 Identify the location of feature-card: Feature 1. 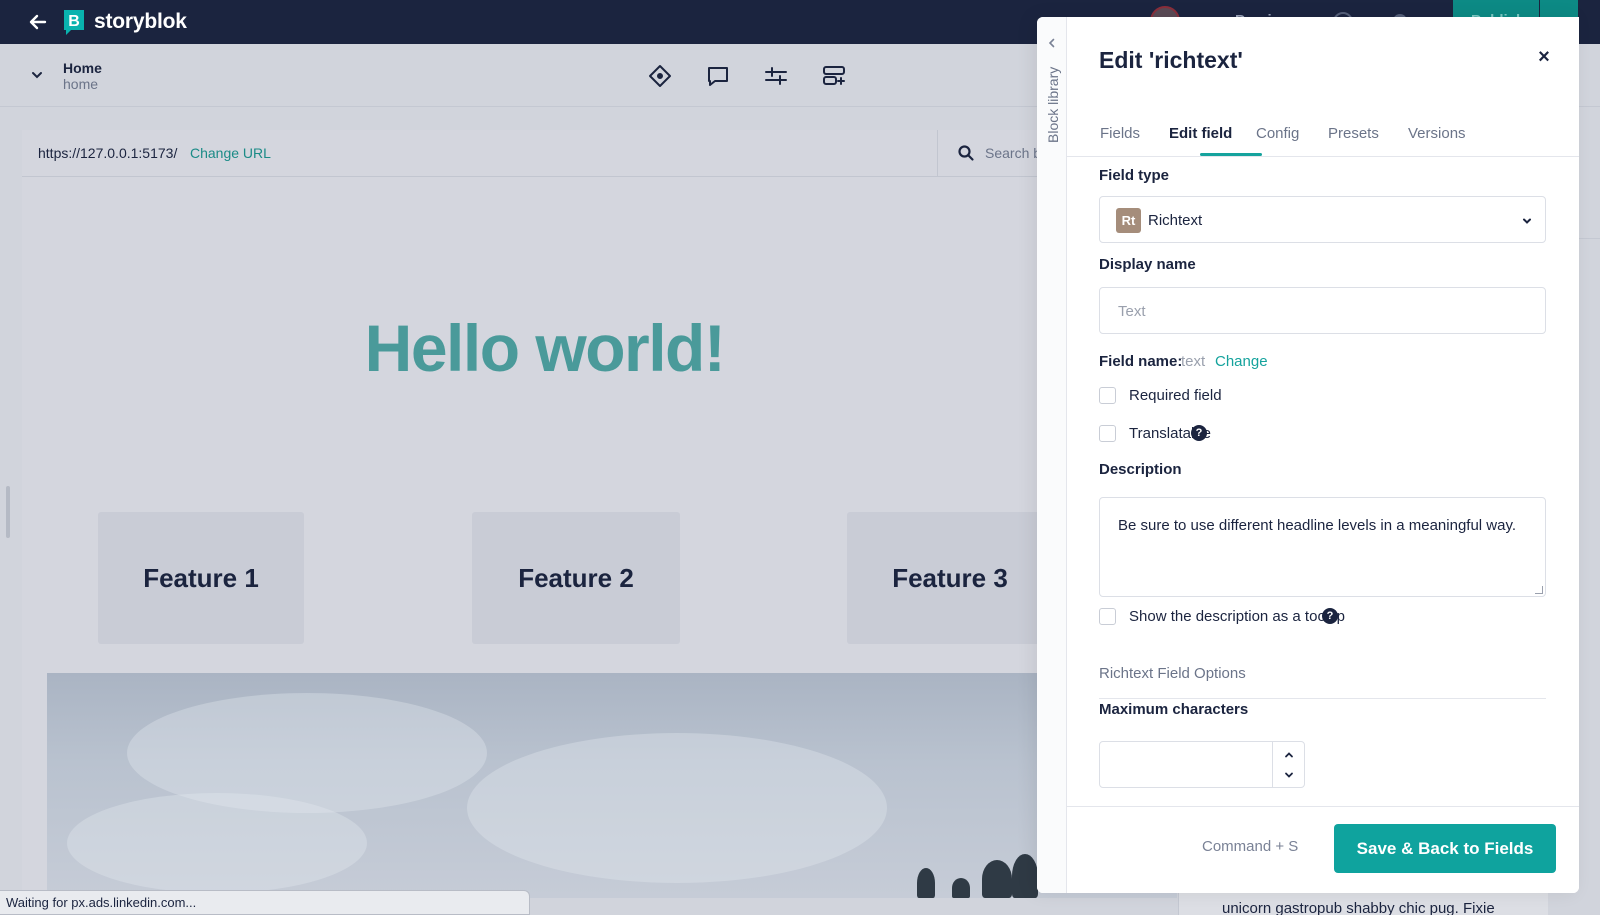
(201, 578).